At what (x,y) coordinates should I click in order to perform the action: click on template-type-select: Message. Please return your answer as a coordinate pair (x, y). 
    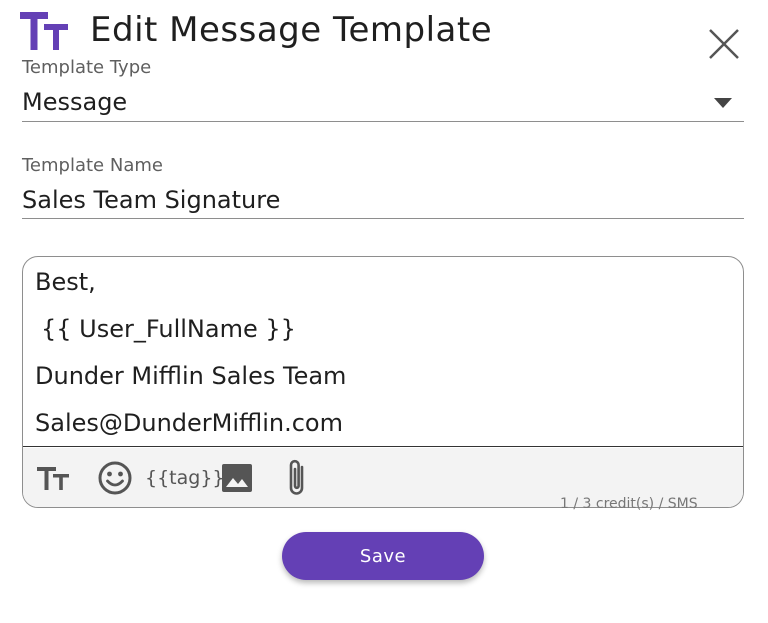
    Looking at the image, I should click on (362, 102).